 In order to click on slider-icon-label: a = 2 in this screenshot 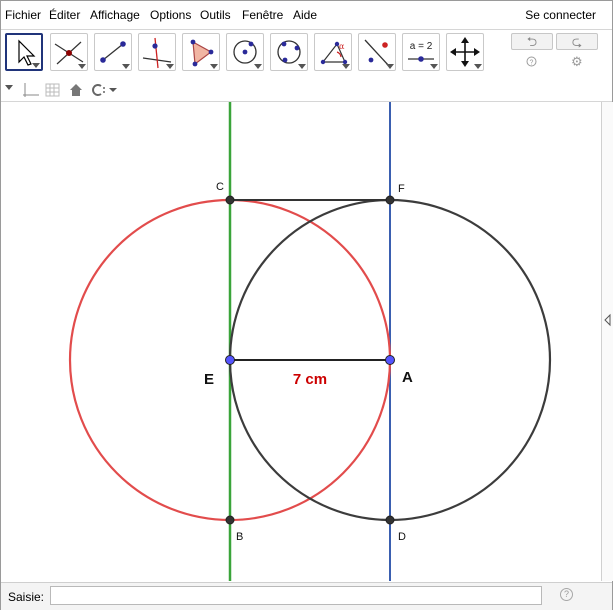, I will do `click(421, 46)`.